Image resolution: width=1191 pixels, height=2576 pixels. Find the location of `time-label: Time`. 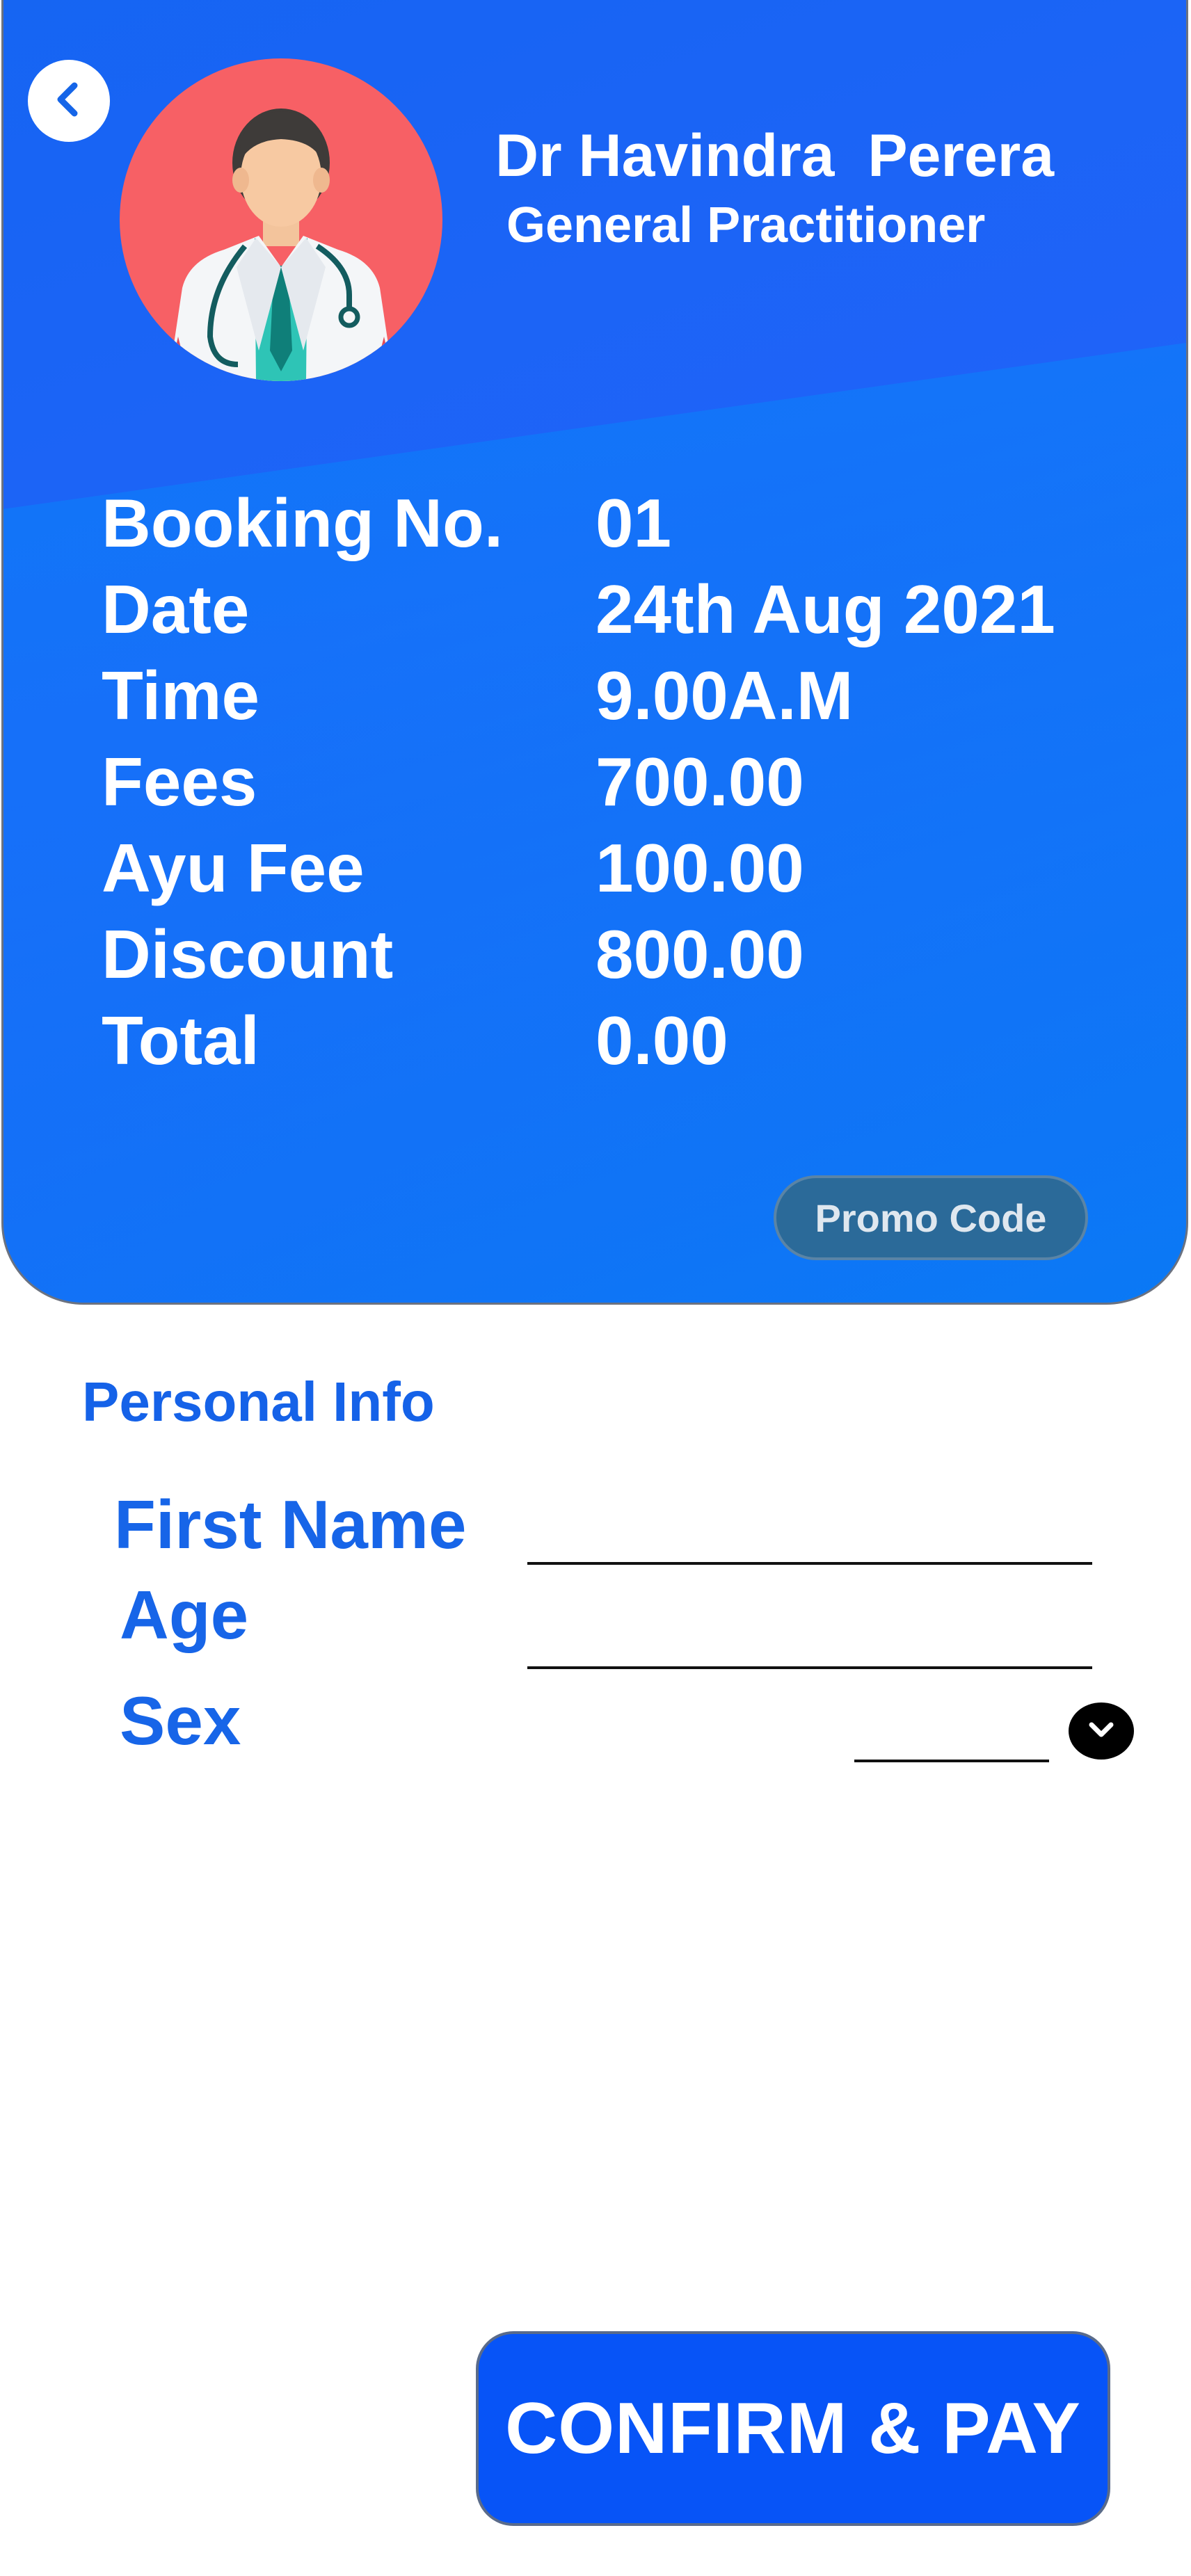

time-label: Time is located at coordinates (180, 695).